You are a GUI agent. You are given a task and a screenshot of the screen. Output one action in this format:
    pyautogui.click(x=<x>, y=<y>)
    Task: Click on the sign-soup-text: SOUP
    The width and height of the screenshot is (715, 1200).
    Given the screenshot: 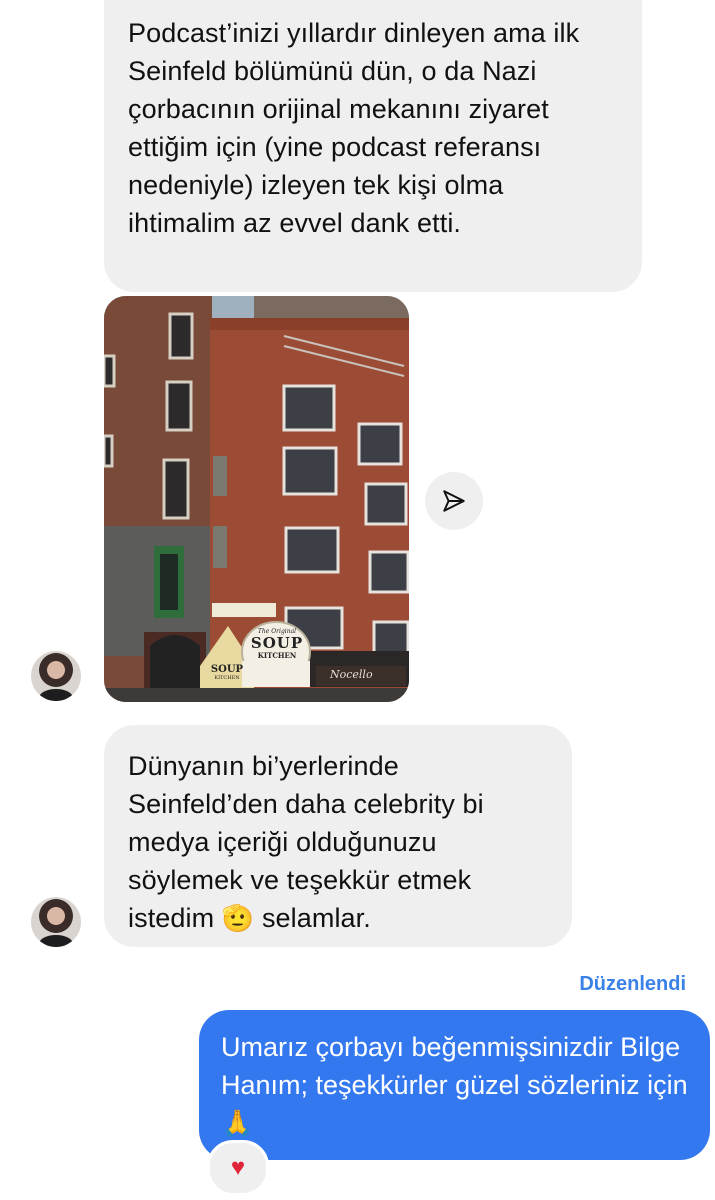 What is the action you would take?
    pyautogui.click(x=277, y=643)
    